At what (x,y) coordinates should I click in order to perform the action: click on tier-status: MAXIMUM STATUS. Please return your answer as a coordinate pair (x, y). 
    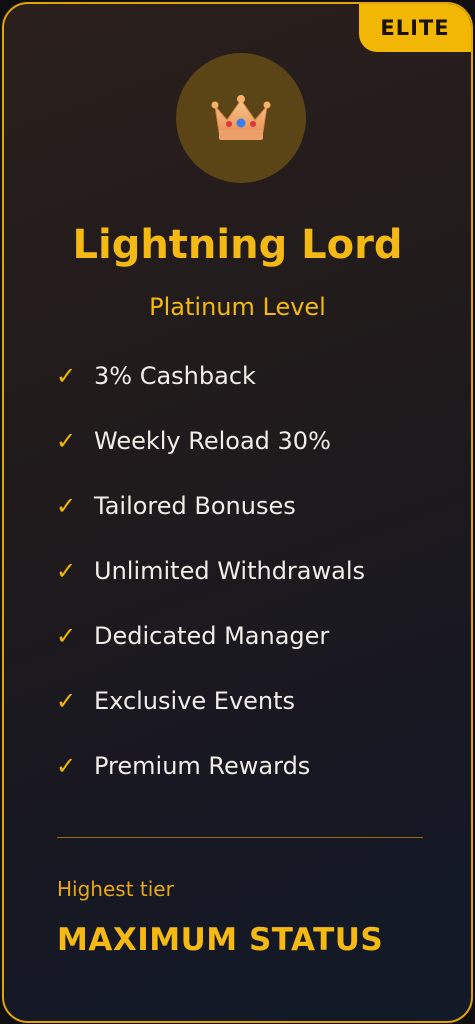
    Looking at the image, I should click on (220, 940).